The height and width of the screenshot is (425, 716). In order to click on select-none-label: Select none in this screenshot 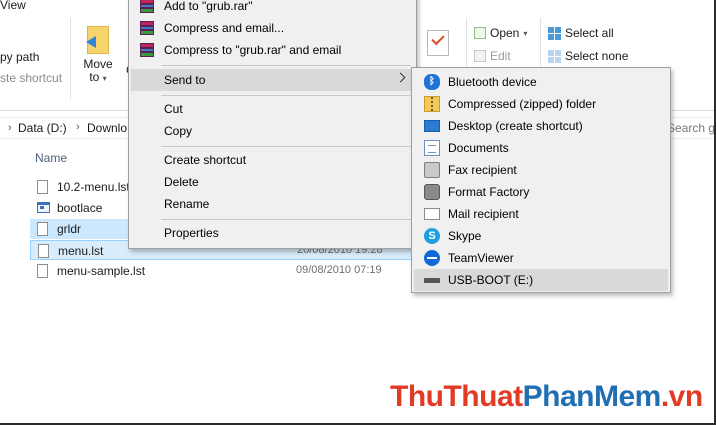, I will do `click(597, 56)`.